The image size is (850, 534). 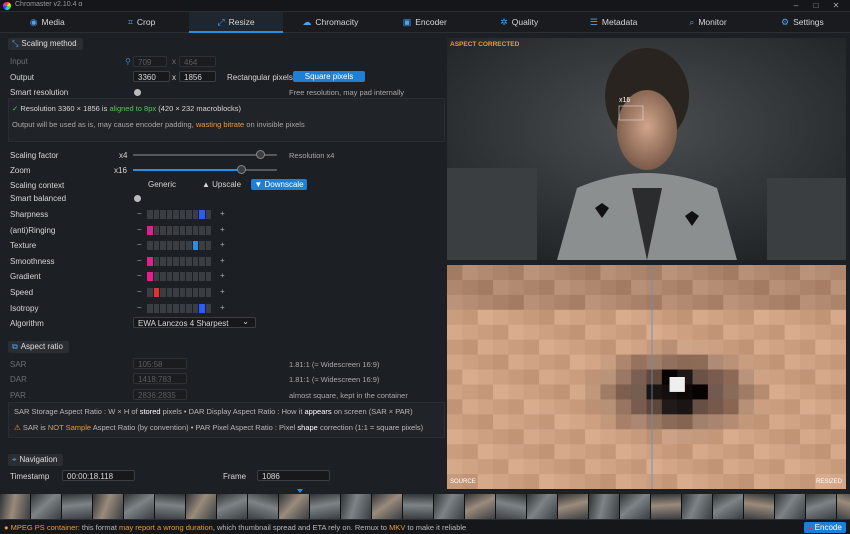 I want to click on meter-gradient, so click(x=179, y=277).